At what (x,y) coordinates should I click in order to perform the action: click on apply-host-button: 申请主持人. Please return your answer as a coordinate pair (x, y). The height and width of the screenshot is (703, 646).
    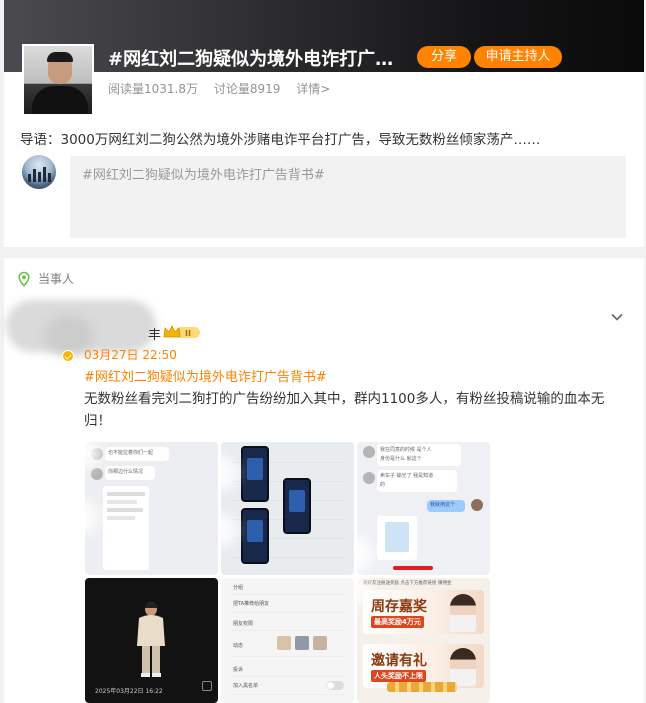
    Looking at the image, I should click on (518, 57).